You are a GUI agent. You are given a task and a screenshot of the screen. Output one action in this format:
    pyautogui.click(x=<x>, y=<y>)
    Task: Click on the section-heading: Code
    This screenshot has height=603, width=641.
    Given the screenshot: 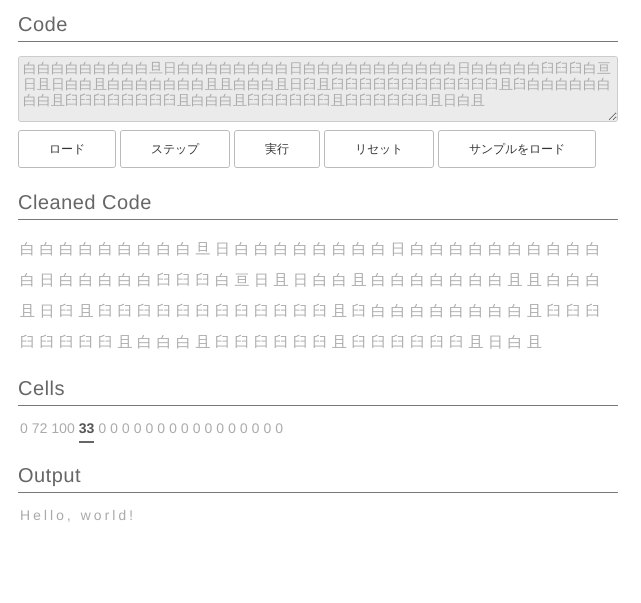 What is the action you would take?
    pyautogui.click(x=43, y=25)
    